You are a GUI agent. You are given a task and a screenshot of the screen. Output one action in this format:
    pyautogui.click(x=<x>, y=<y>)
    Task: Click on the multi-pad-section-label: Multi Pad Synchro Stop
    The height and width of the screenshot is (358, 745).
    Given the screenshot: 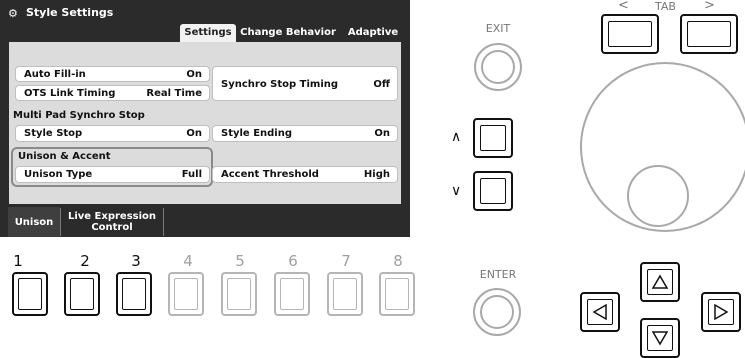 What is the action you would take?
    pyautogui.click(x=79, y=115)
    